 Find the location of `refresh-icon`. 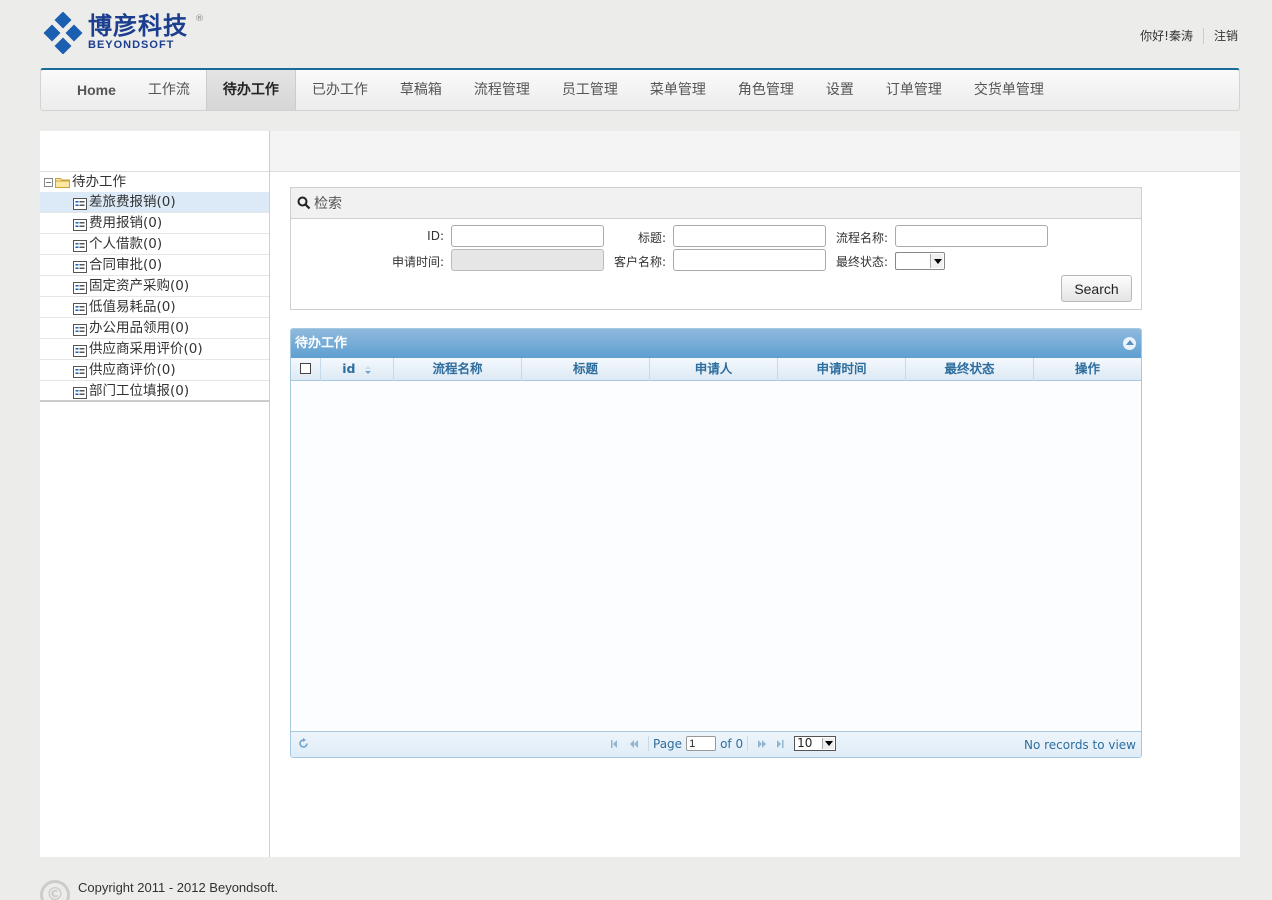

refresh-icon is located at coordinates (303, 743).